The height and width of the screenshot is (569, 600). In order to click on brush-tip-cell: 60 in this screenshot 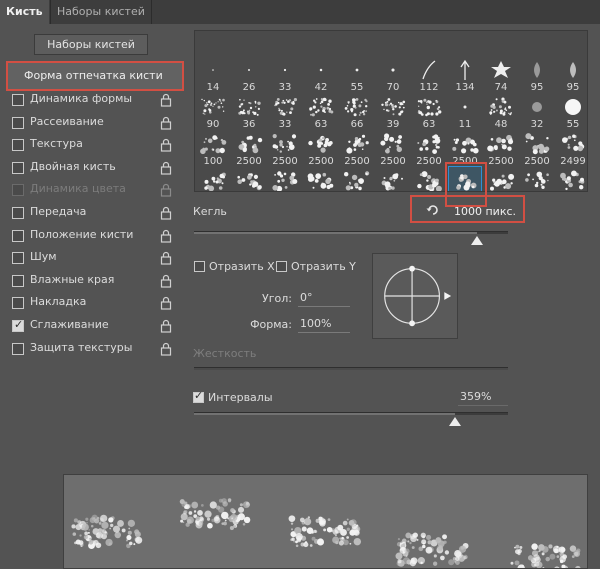, I will do `click(537, 32)`.